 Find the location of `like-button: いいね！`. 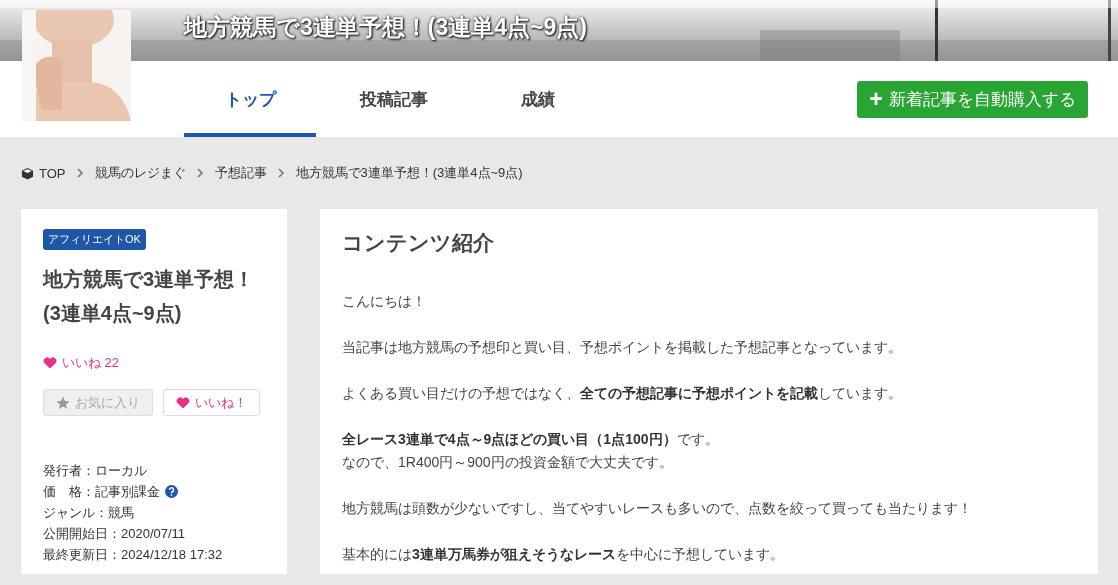

like-button: いいね！ is located at coordinates (211, 402).